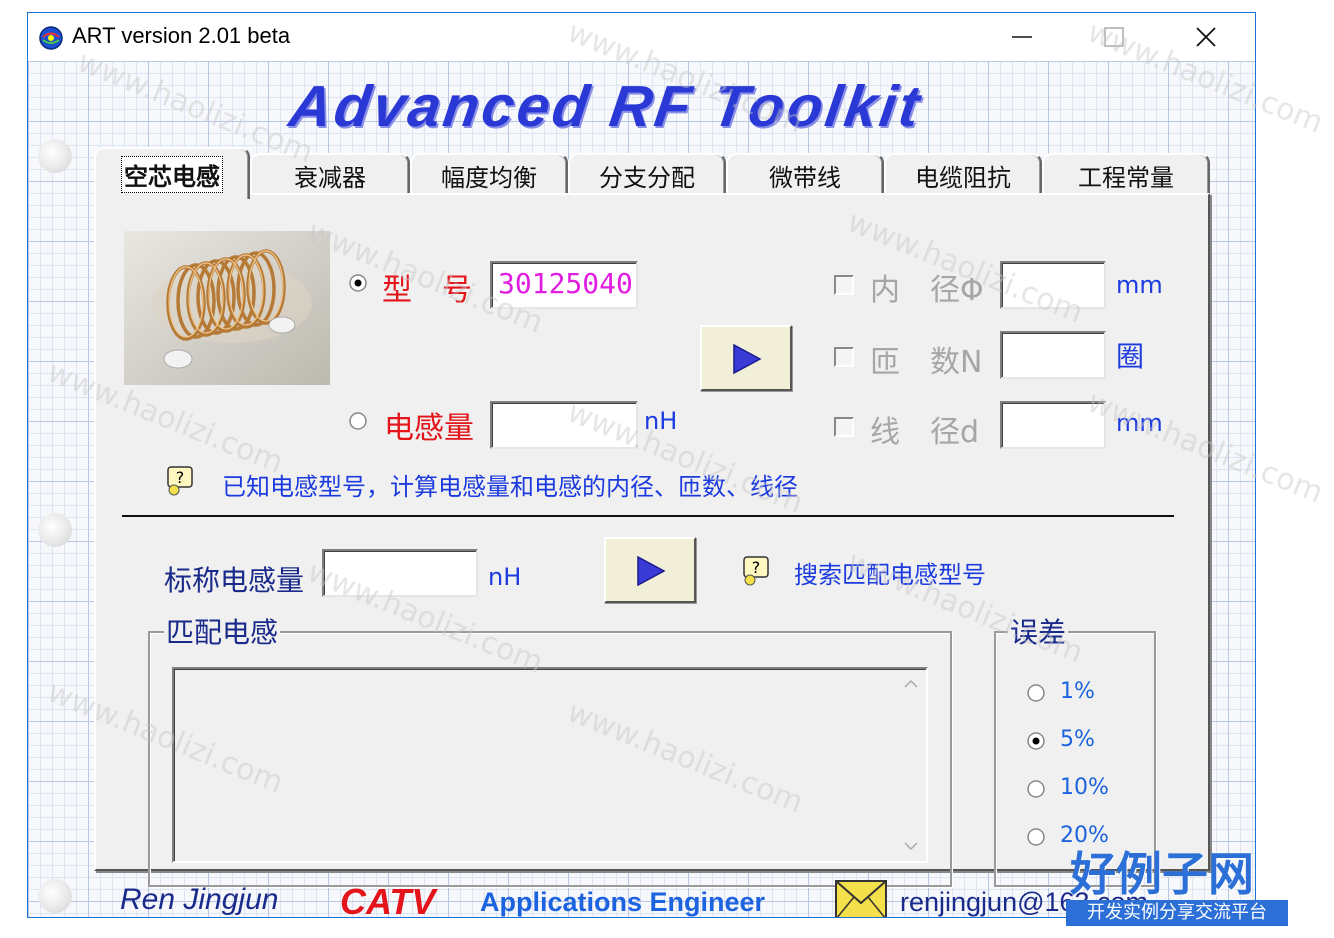 The width and height of the screenshot is (1334, 938). Describe the element at coordinates (234, 580) in the screenshot. I see `nominal-inductance-label: 标称电感量` at that location.